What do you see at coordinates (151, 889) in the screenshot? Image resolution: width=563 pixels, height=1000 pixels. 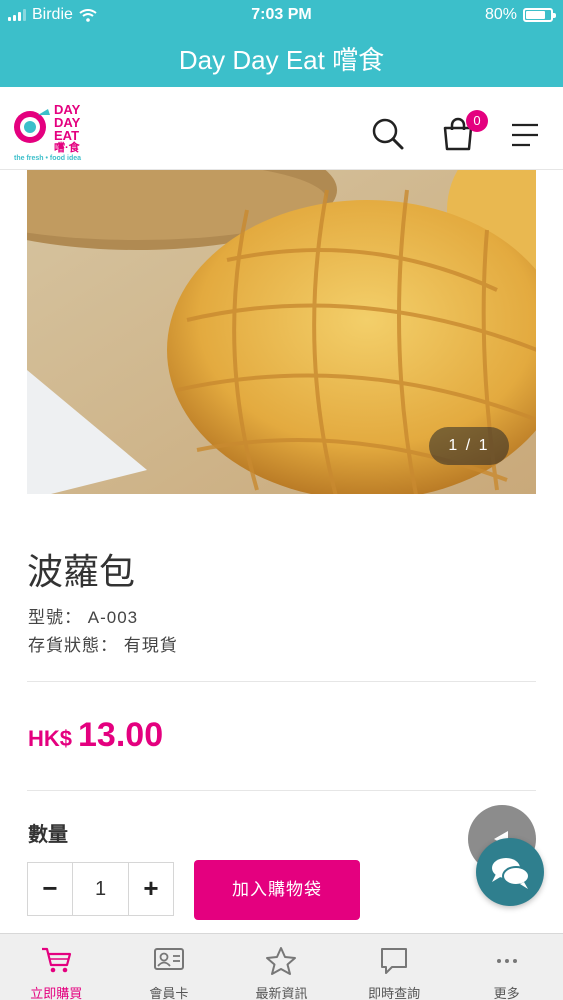 I see `quantity-plus-button: +` at bounding box center [151, 889].